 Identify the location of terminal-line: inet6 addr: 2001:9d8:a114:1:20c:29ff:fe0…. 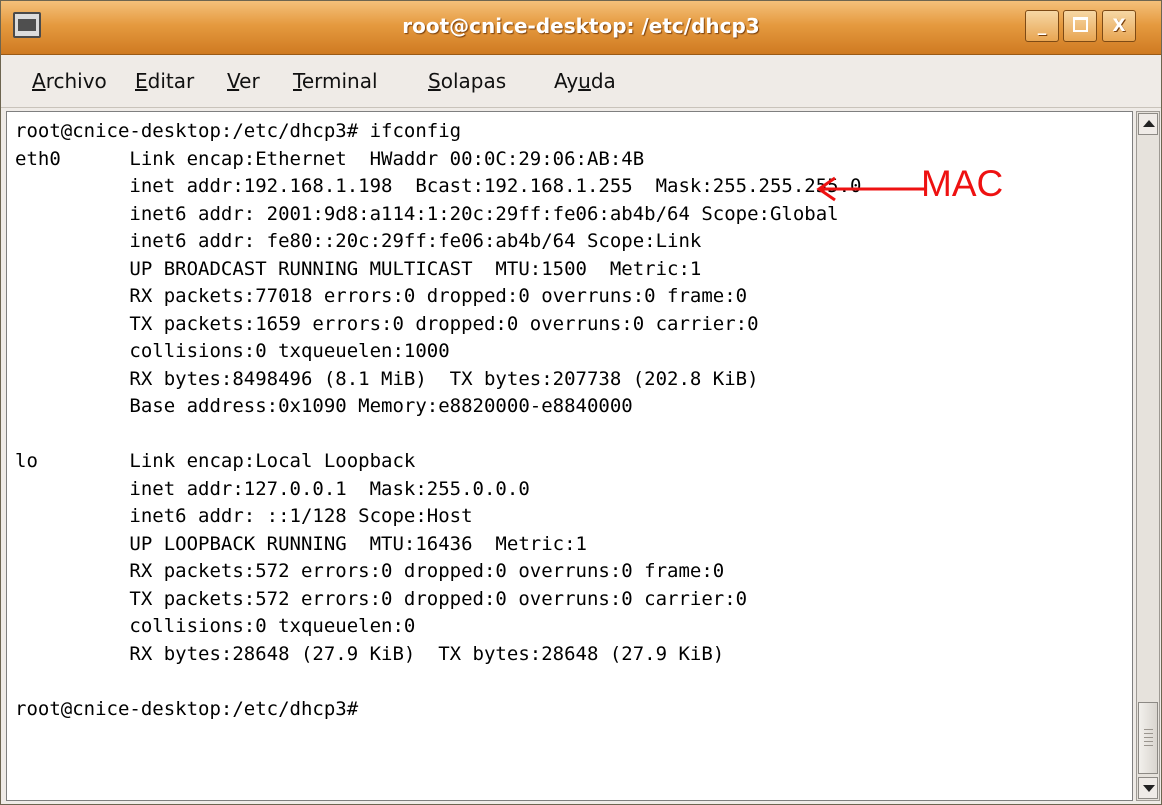
(427, 213).